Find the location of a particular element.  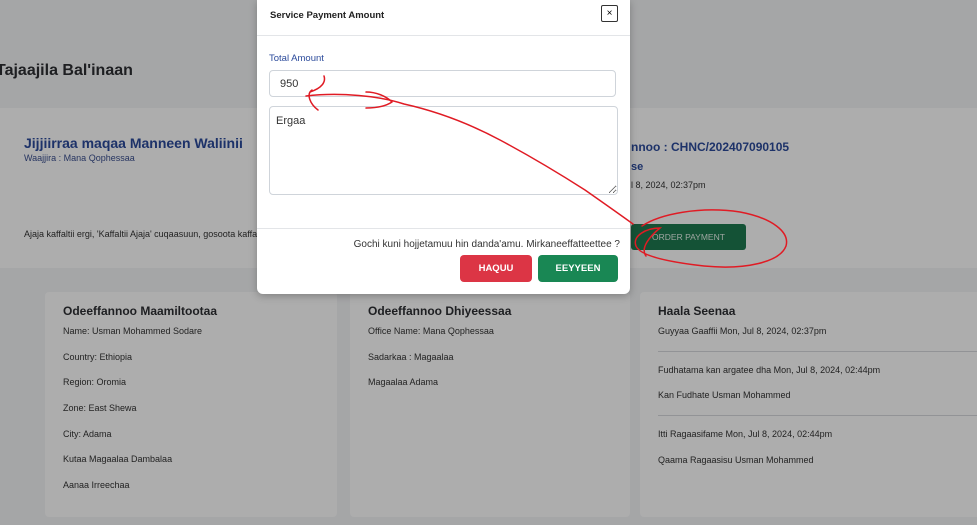

total-amount-input is located at coordinates (442, 83).